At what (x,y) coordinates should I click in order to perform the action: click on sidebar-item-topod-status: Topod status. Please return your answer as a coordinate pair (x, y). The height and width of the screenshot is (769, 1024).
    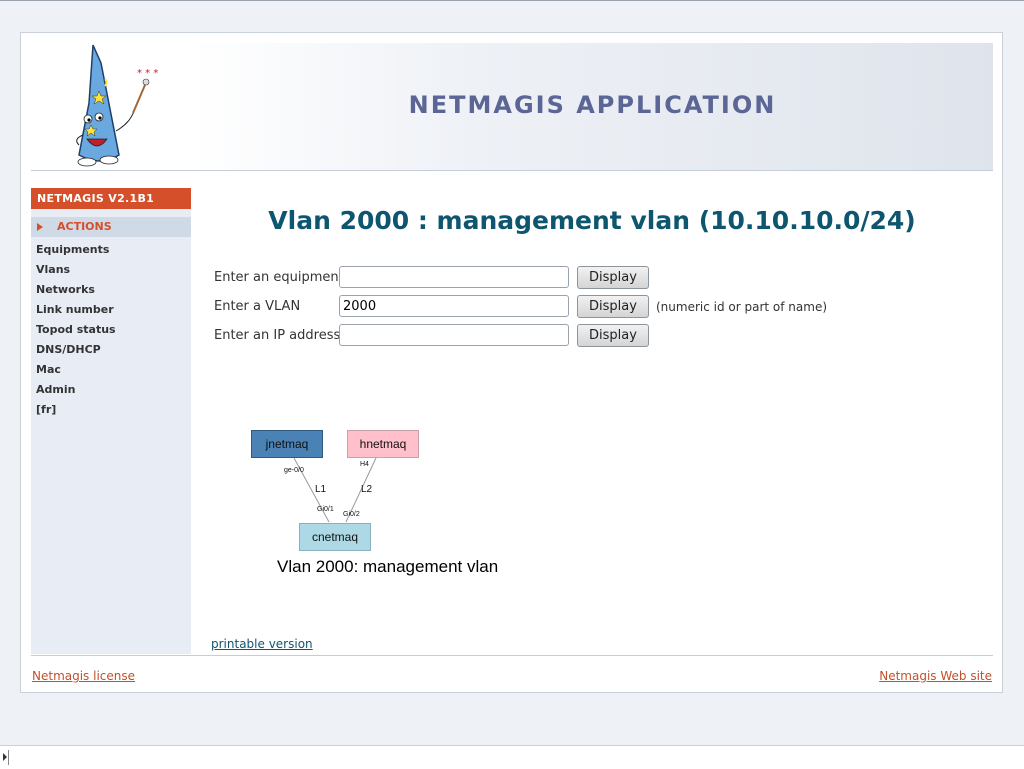
    Looking at the image, I should click on (111, 328).